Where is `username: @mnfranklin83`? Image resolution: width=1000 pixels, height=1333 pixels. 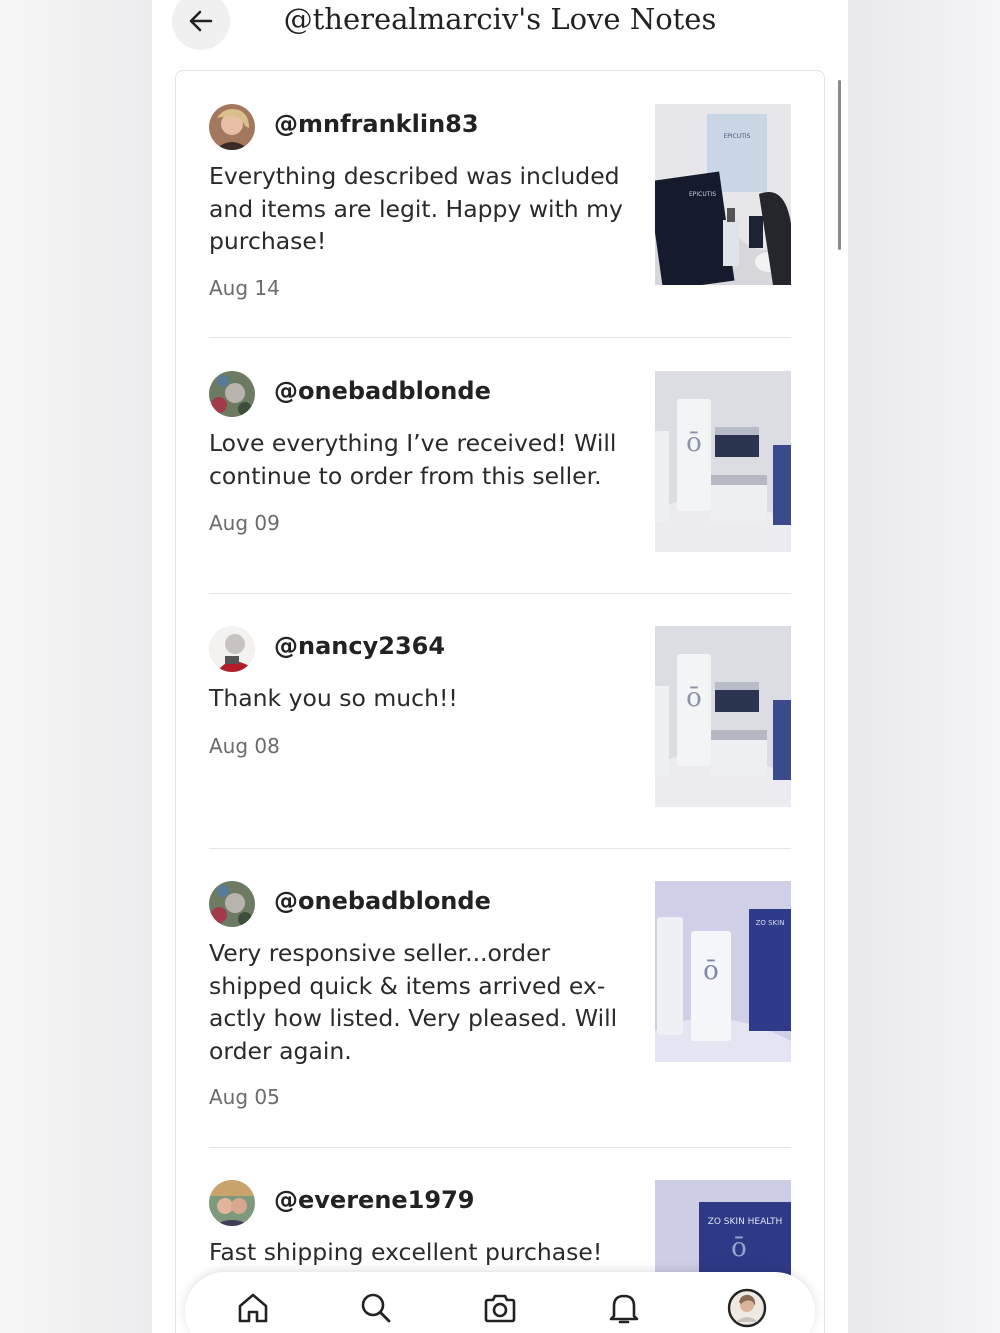 username: @mnfranklin83 is located at coordinates (376, 124).